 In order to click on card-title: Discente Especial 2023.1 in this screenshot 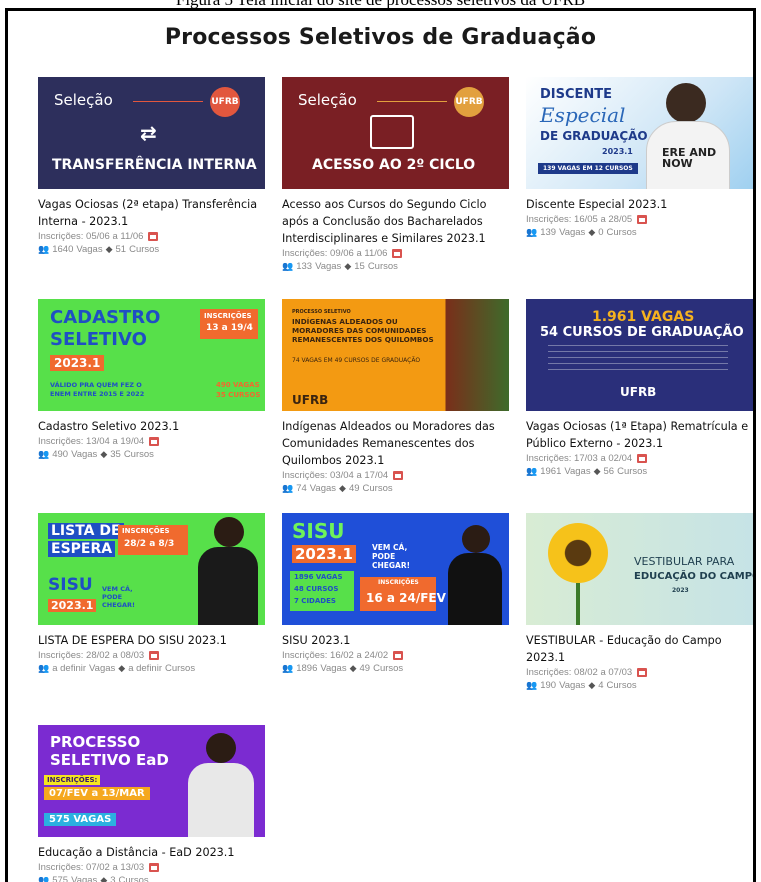, I will do `click(642, 204)`.